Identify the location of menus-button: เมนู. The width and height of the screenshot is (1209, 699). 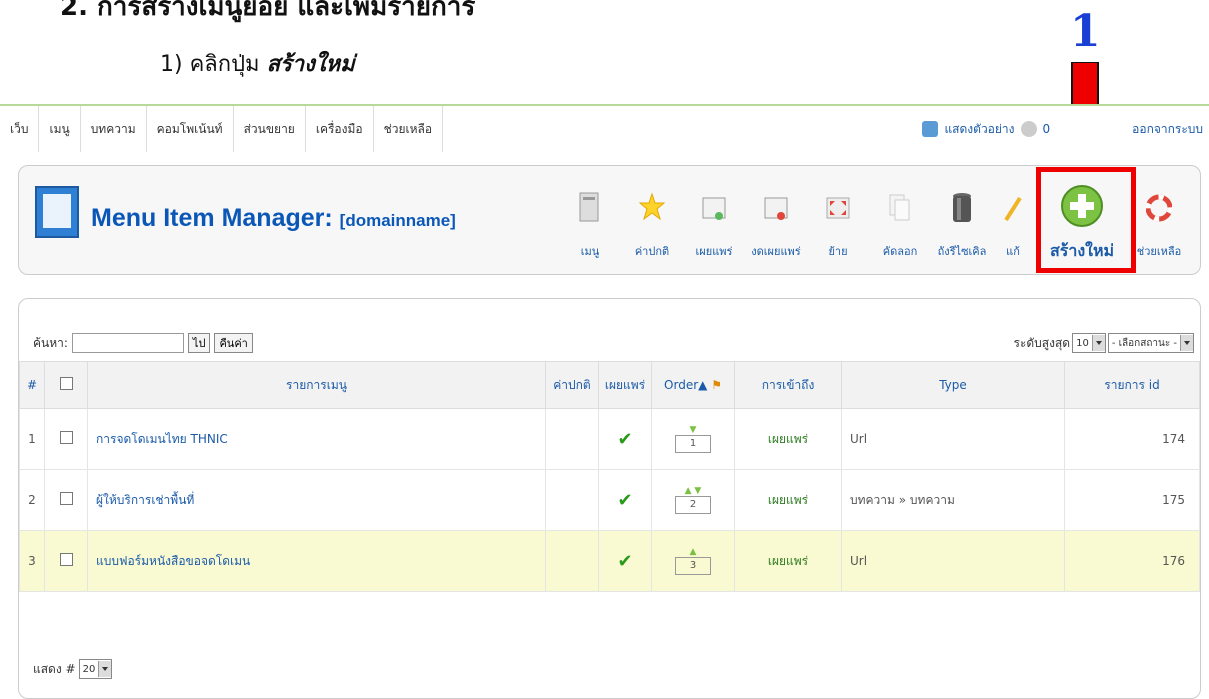
(590, 224).